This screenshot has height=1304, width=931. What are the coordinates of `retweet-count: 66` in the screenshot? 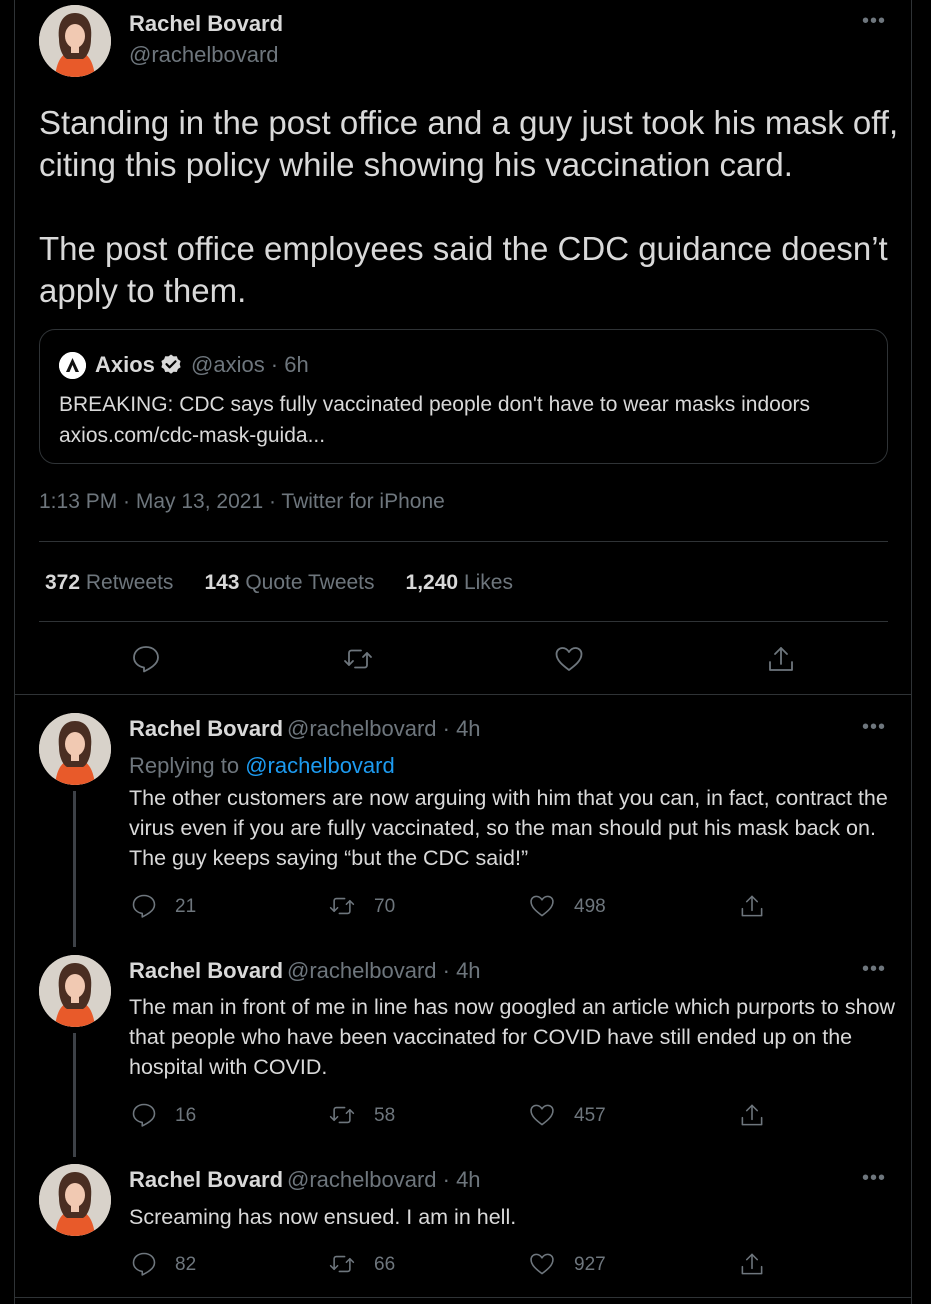 It's located at (385, 1264).